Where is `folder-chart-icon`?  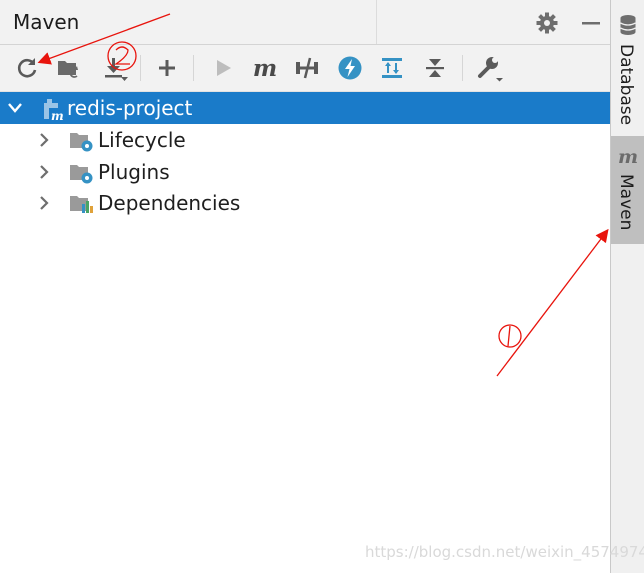
folder-chart-icon is located at coordinates (82, 204).